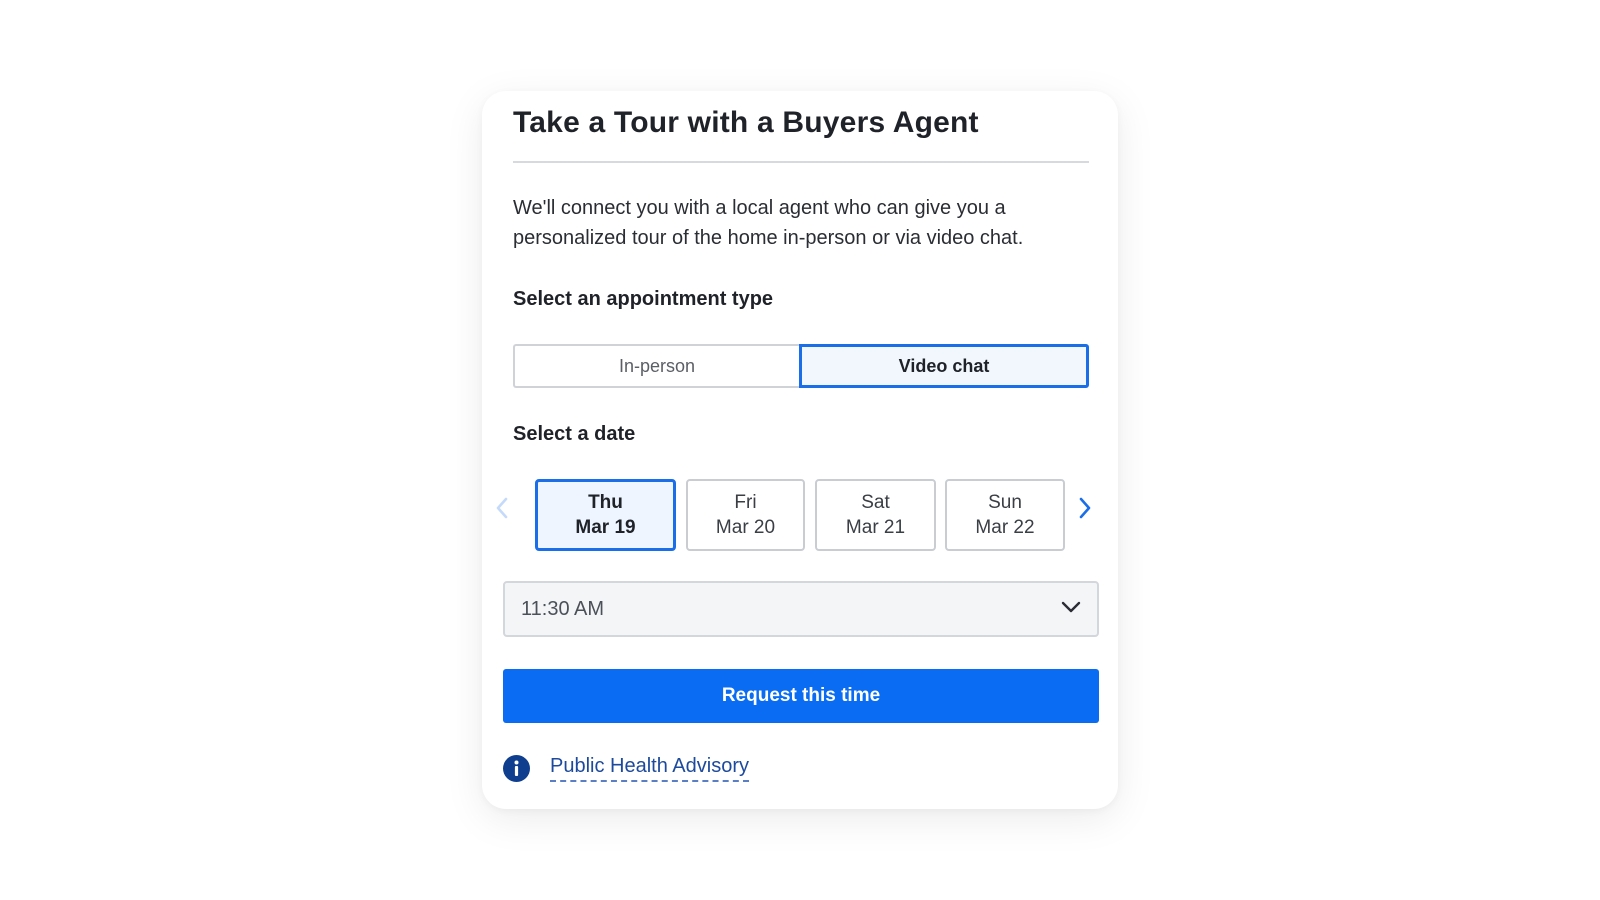 This screenshot has width=1600, height=900. Describe the element at coordinates (1085, 508) in the screenshot. I see `chevron-right-icon` at that location.